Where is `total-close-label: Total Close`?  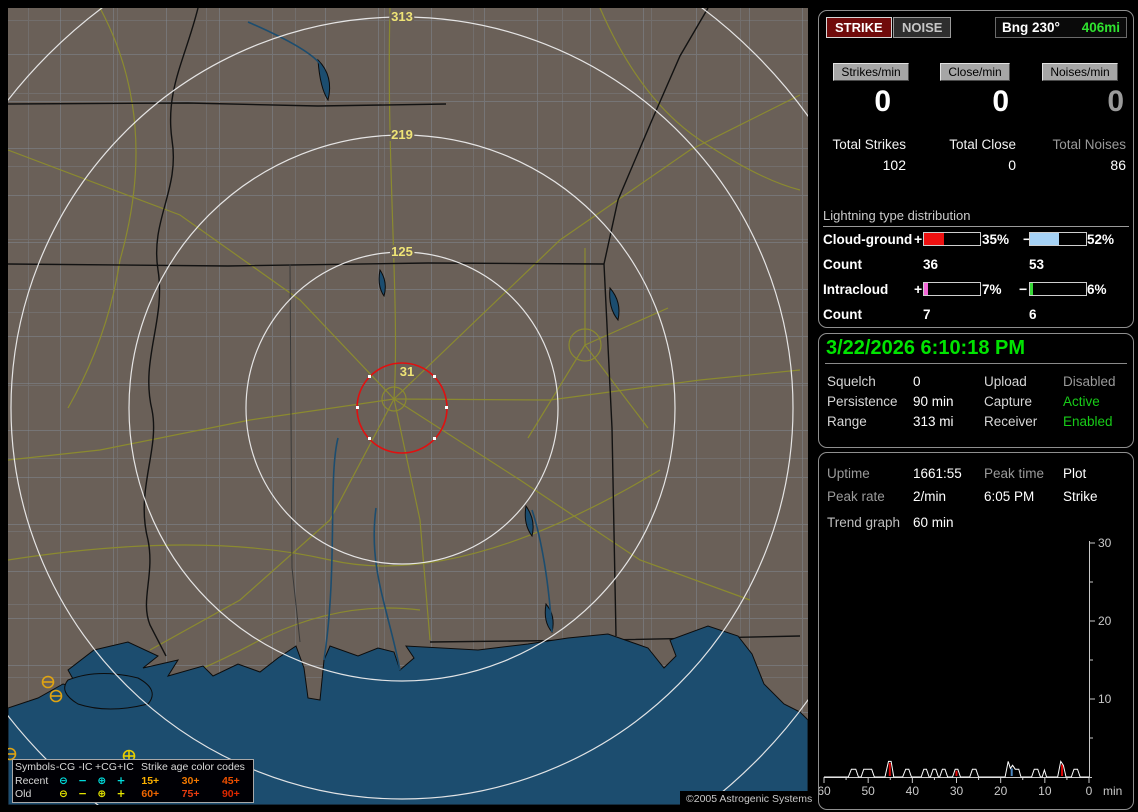 total-close-label: Total Close is located at coordinates (982, 144).